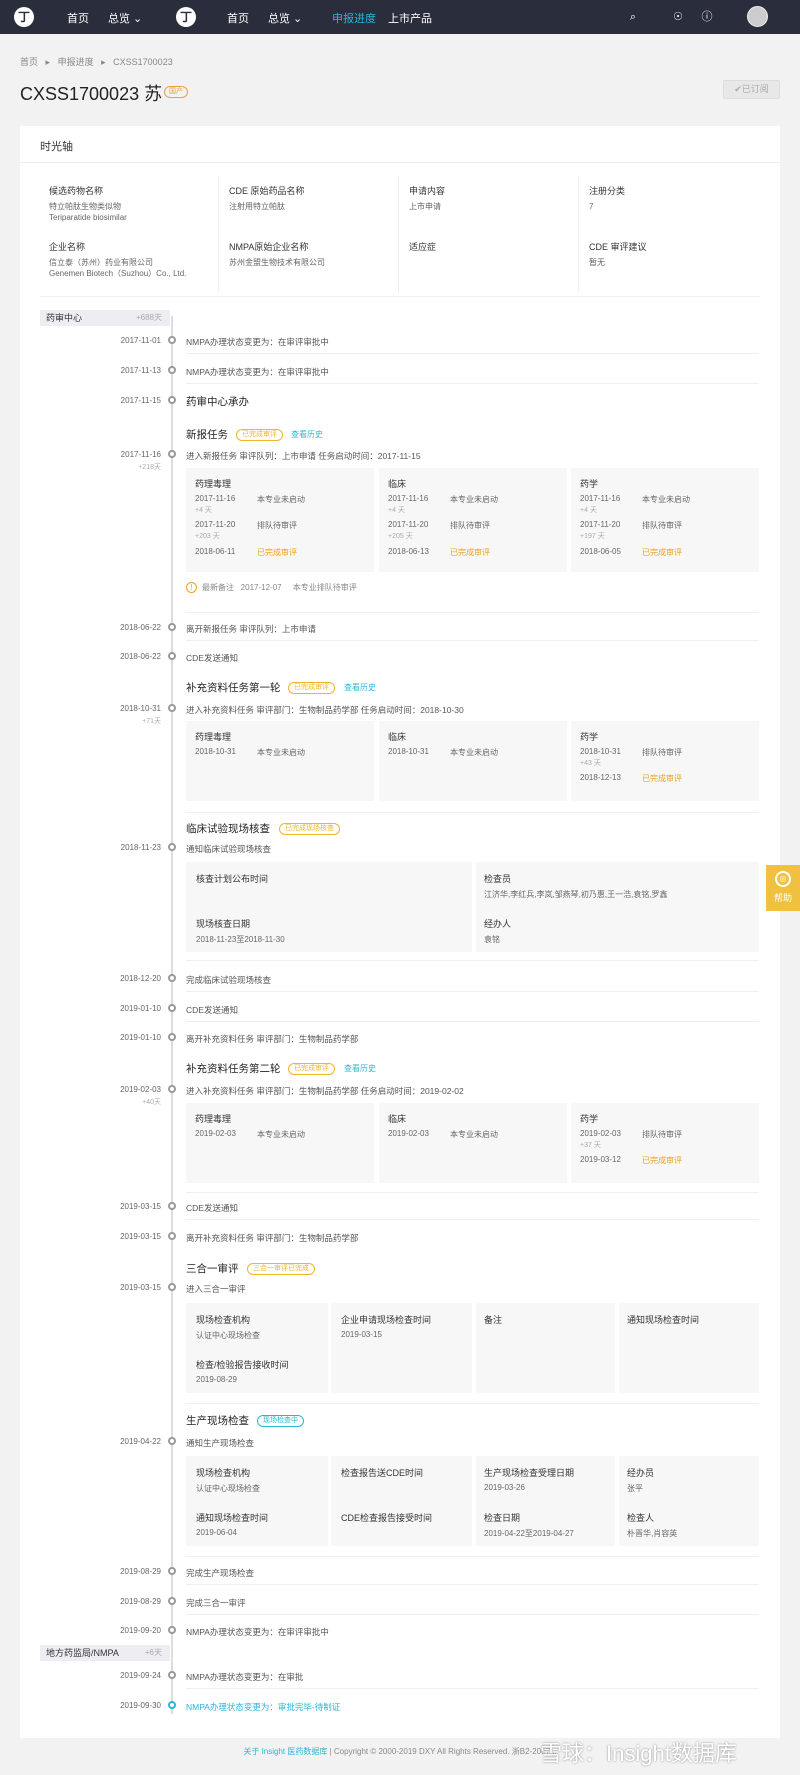 The image size is (800, 1775). Describe the element at coordinates (271, 588) in the screenshot. I see `latest-note: ! 最新备注 2017-12-07 本专业排队待审评` at that location.